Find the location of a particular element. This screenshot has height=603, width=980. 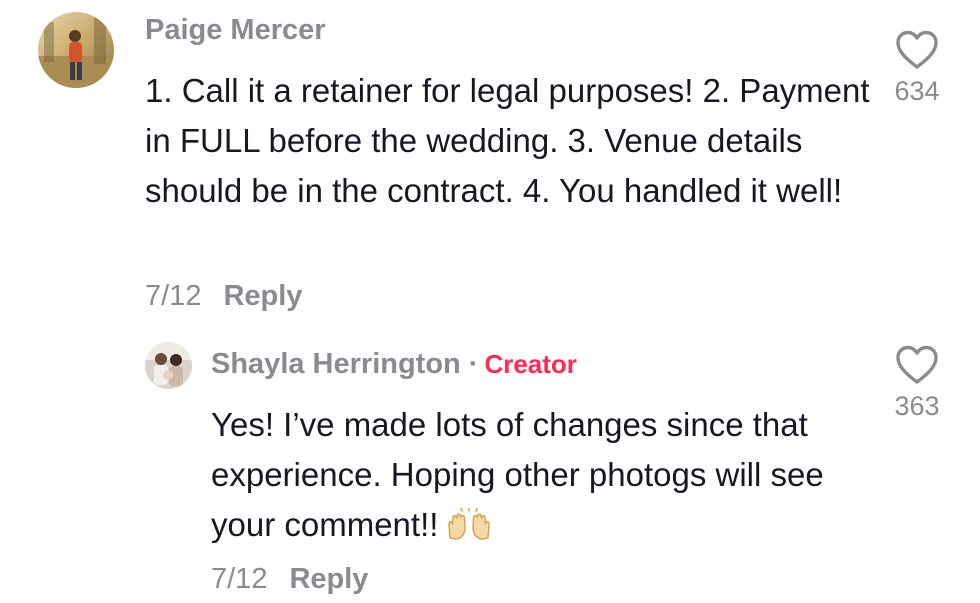

comment-meta: 7/12 Reply is located at coordinates (223, 296).